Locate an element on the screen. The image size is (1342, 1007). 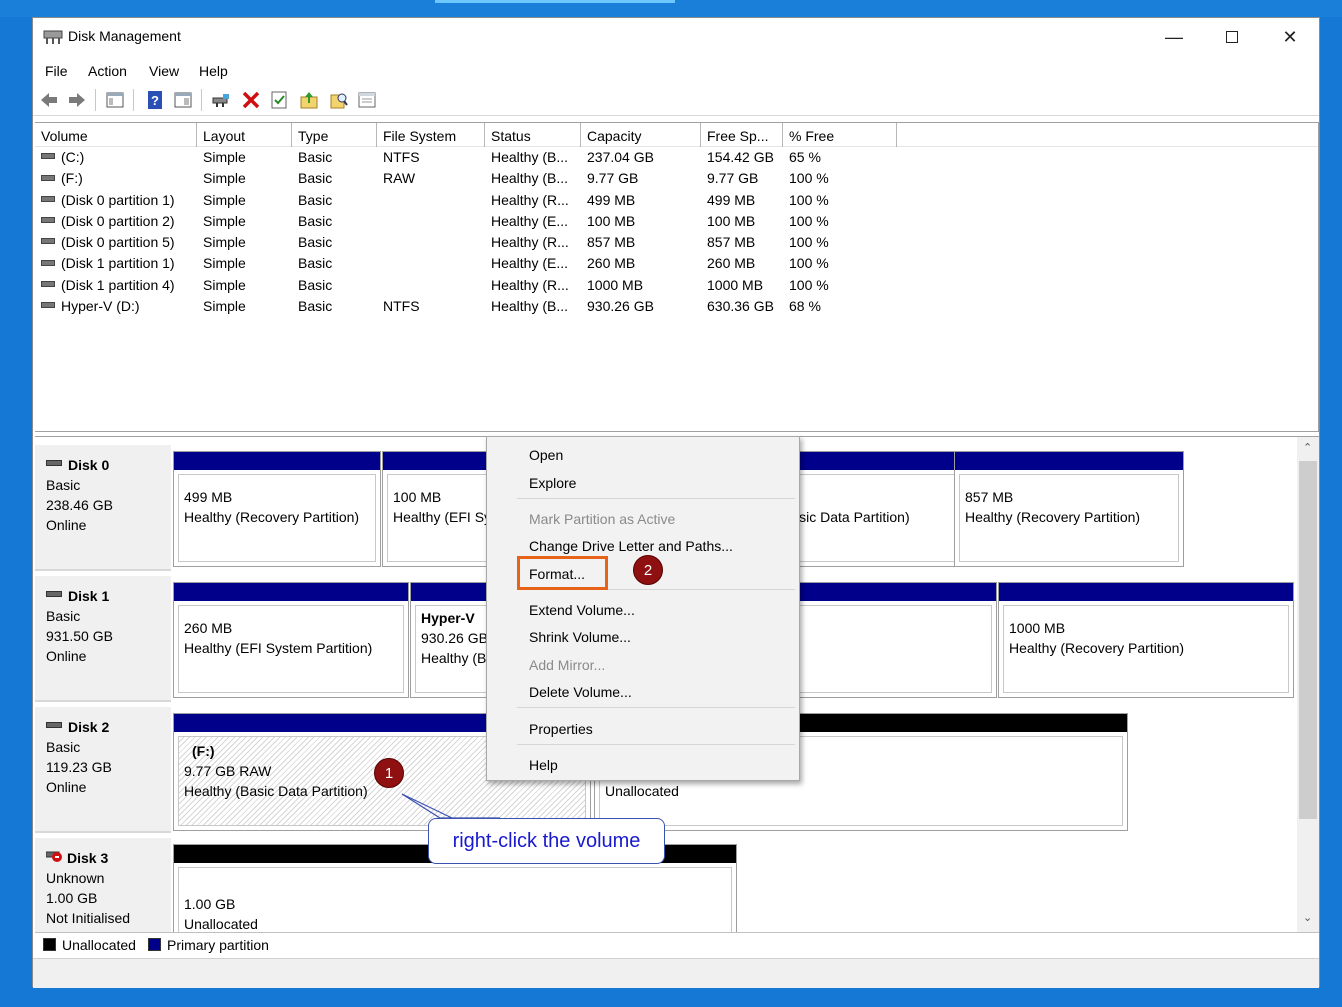
minimize-icon: — is located at coordinates (1174, 36).